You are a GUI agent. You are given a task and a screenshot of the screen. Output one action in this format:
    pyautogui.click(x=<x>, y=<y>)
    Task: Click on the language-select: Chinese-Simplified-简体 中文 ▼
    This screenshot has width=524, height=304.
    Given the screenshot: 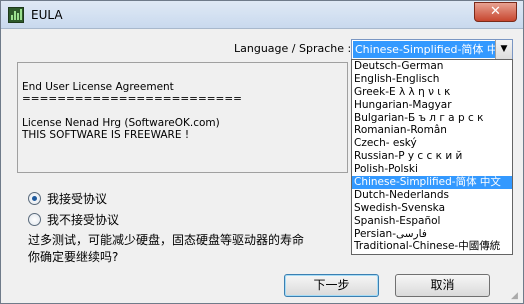 What is the action you would take?
    pyautogui.click(x=432, y=49)
    